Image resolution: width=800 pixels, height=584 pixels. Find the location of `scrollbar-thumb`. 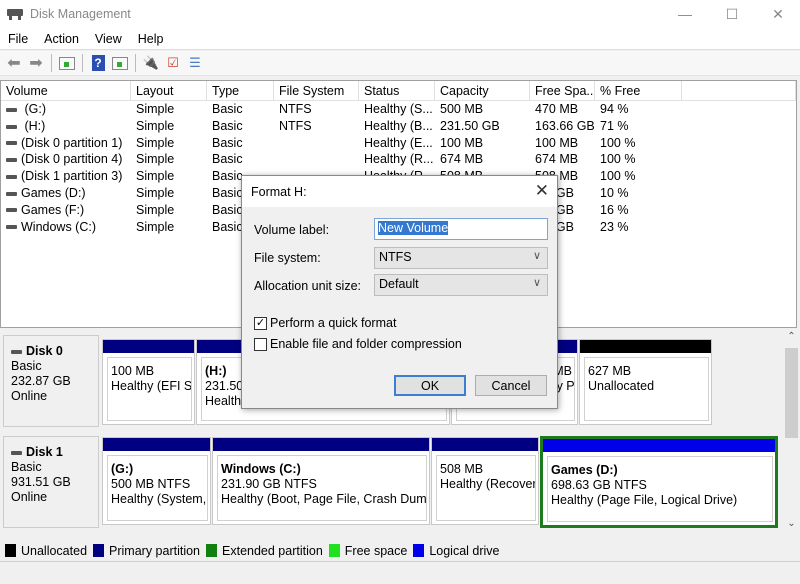

scrollbar-thumb is located at coordinates (791, 393).